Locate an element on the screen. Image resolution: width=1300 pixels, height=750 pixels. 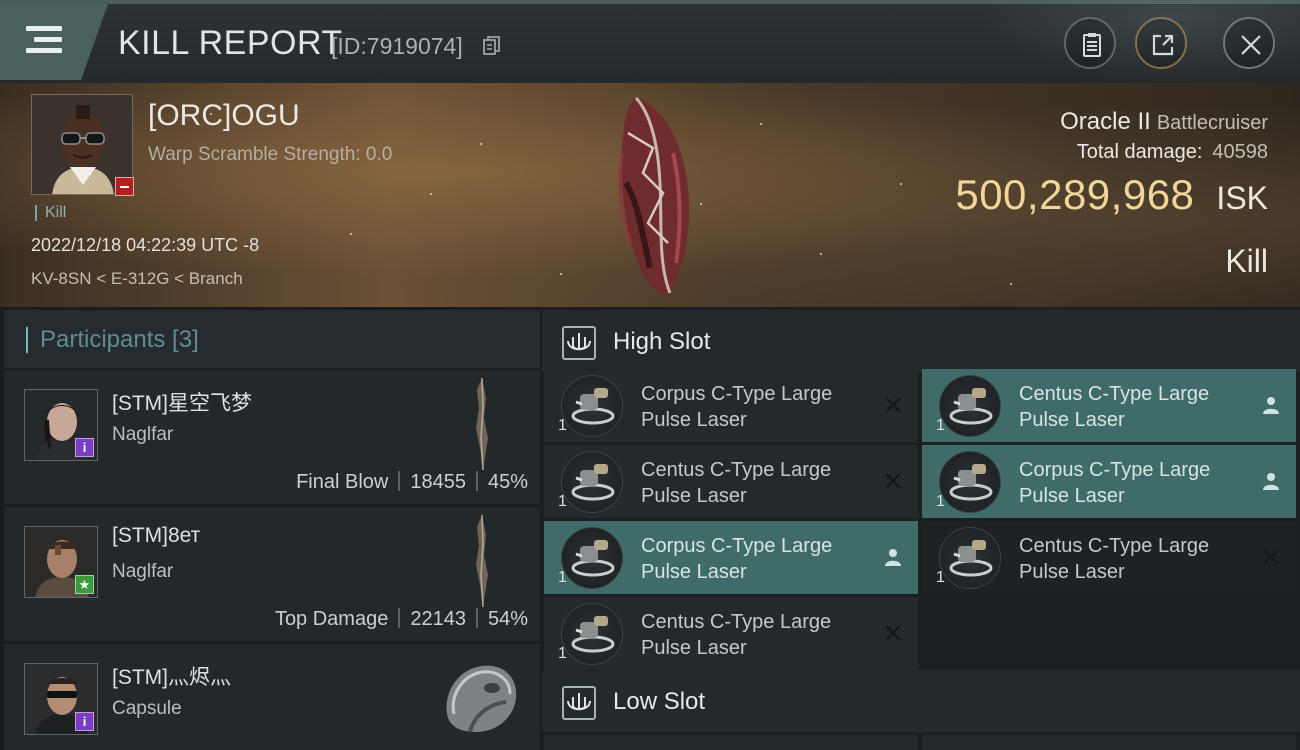
clipboard-icon is located at coordinates (1092, 45).